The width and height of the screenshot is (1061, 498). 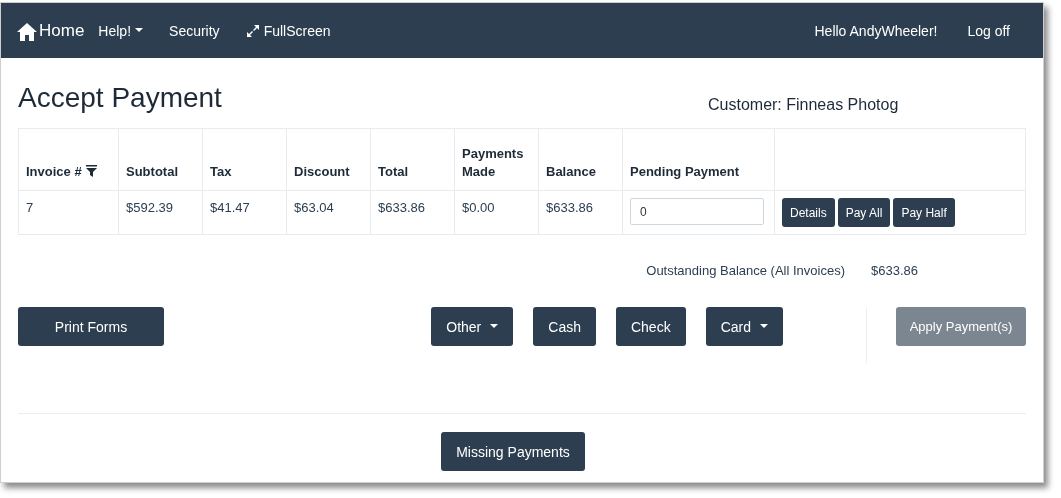 I want to click on logoff-link: Log off, so click(x=988, y=30).